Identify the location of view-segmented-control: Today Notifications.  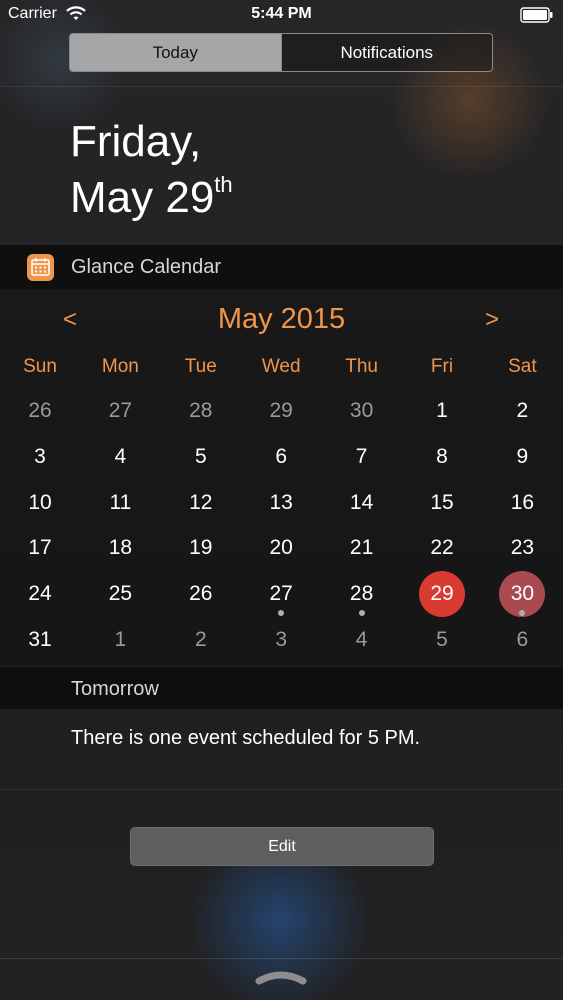
(281, 52).